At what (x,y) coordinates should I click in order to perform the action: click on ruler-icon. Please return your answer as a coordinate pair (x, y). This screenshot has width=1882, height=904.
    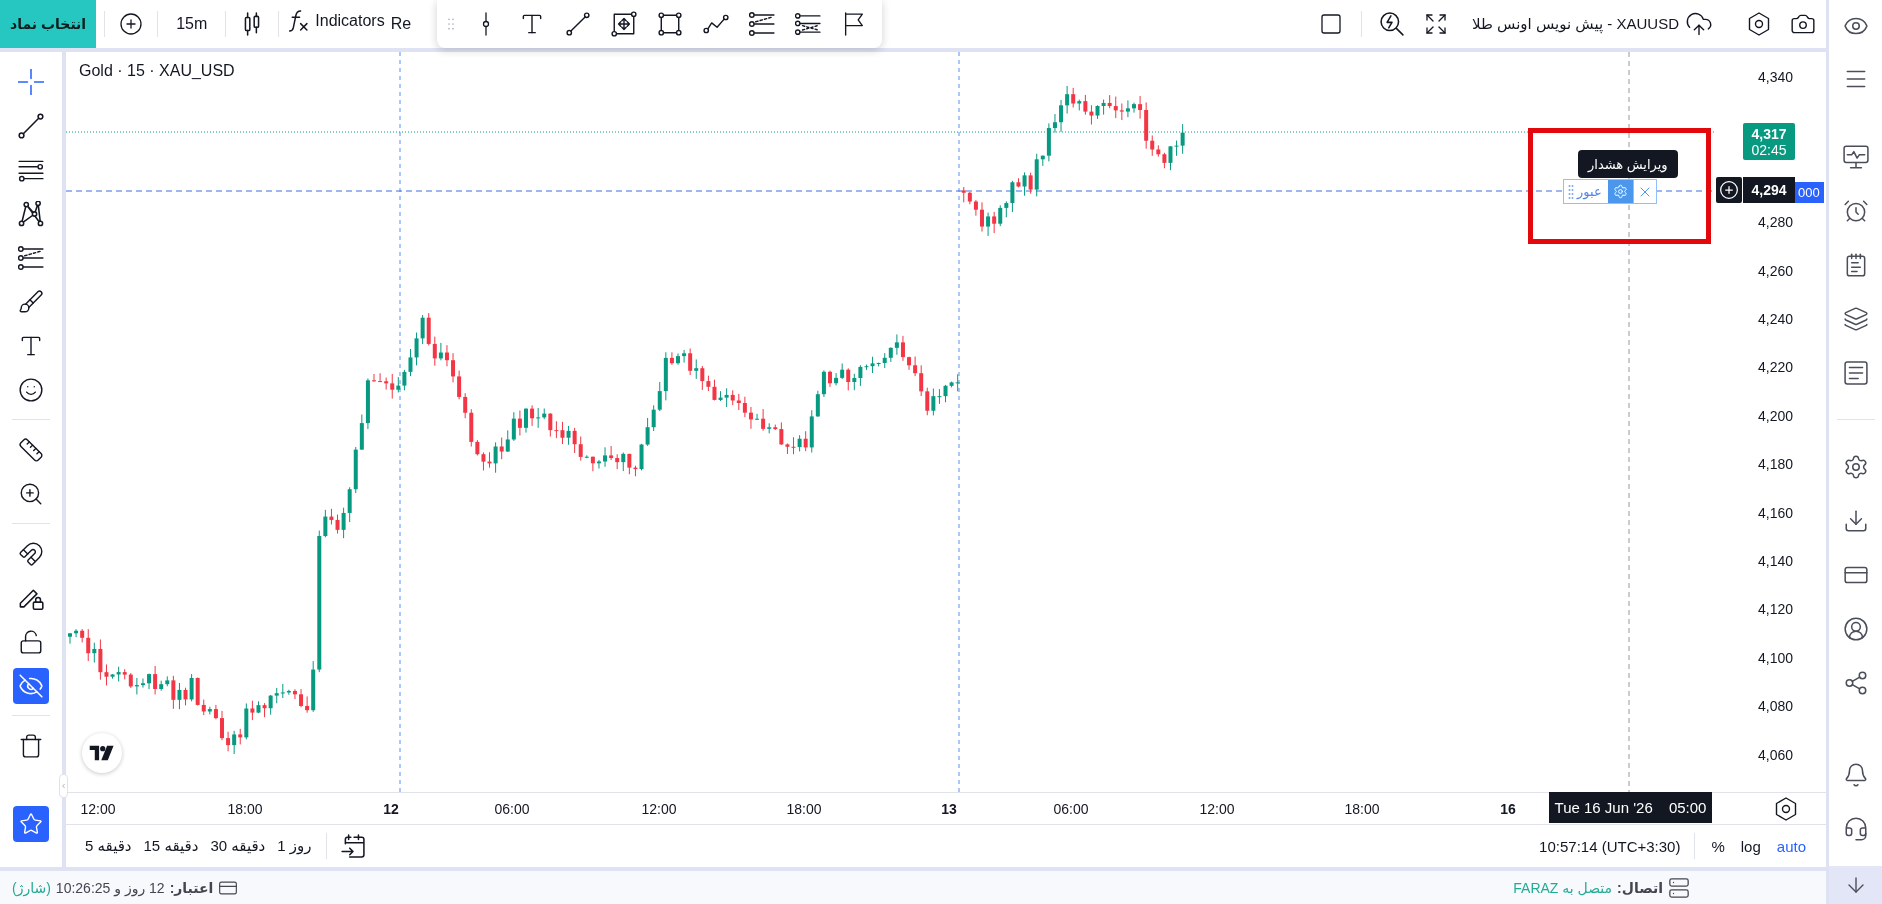
    Looking at the image, I should click on (31, 450).